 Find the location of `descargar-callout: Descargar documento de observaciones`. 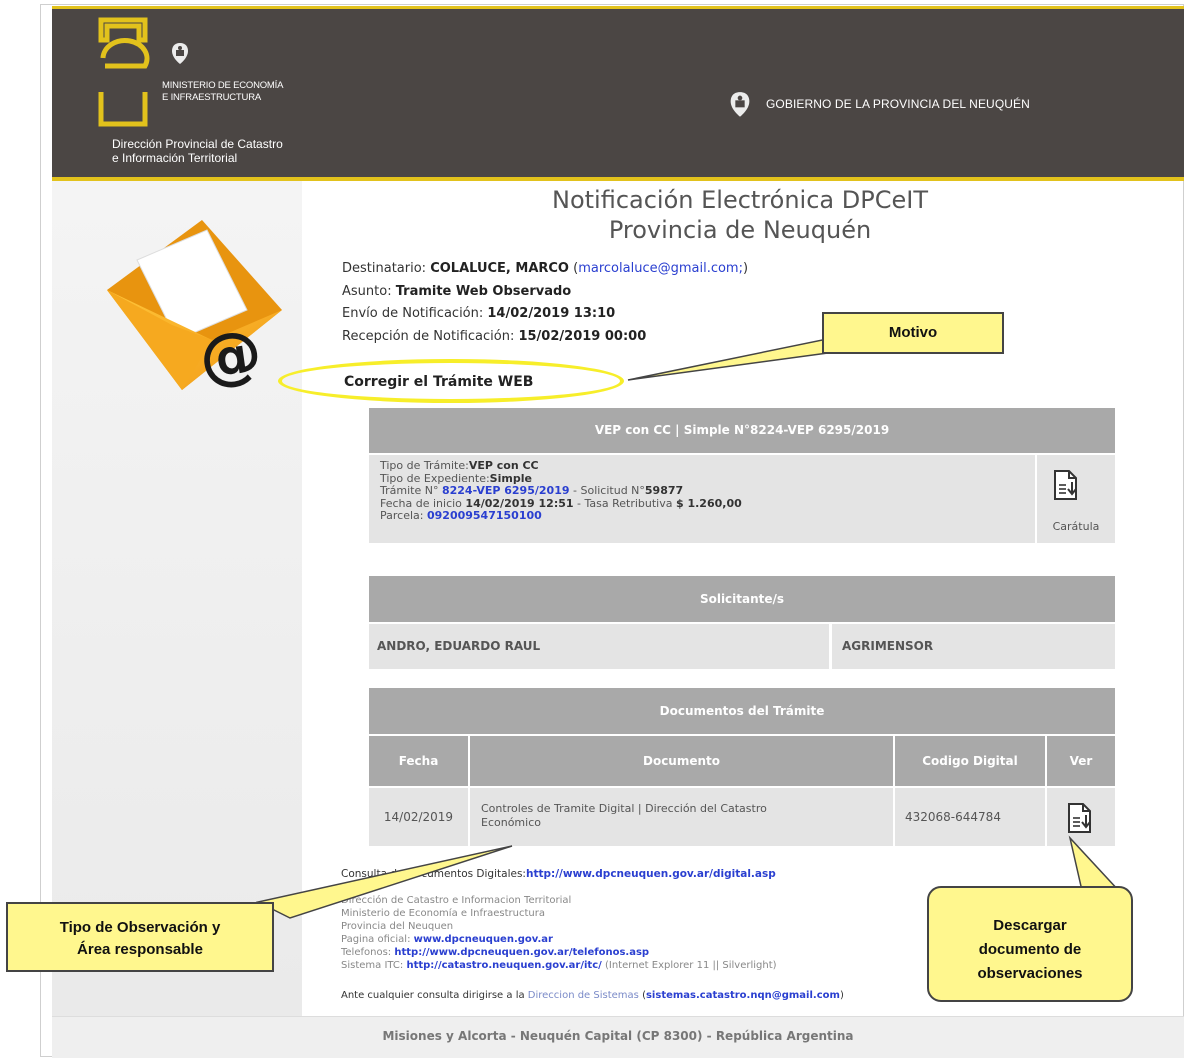

descargar-callout: Descargar documento de observaciones is located at coordinates (1030, 944).